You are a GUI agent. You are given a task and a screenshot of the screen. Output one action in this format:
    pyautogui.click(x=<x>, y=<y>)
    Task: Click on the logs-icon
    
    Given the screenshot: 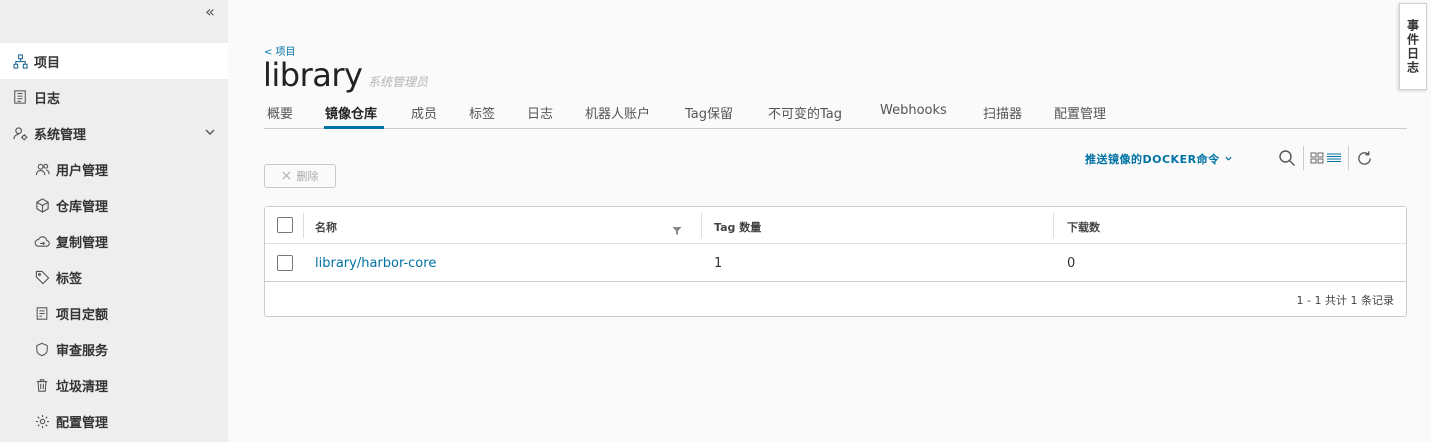 What is the action you would take?
    pyautogui.click(x=20, y=97)
    